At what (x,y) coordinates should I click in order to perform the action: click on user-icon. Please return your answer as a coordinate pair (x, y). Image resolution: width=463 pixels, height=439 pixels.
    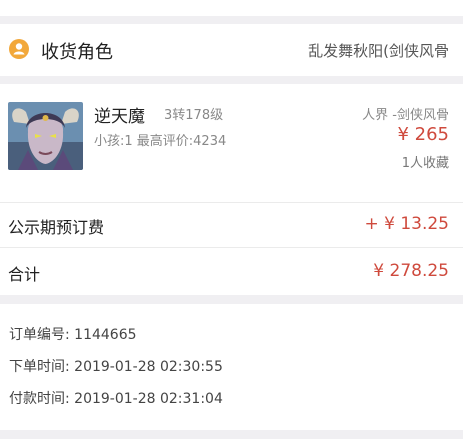
    Looking at the image, I should click on (19, 49).